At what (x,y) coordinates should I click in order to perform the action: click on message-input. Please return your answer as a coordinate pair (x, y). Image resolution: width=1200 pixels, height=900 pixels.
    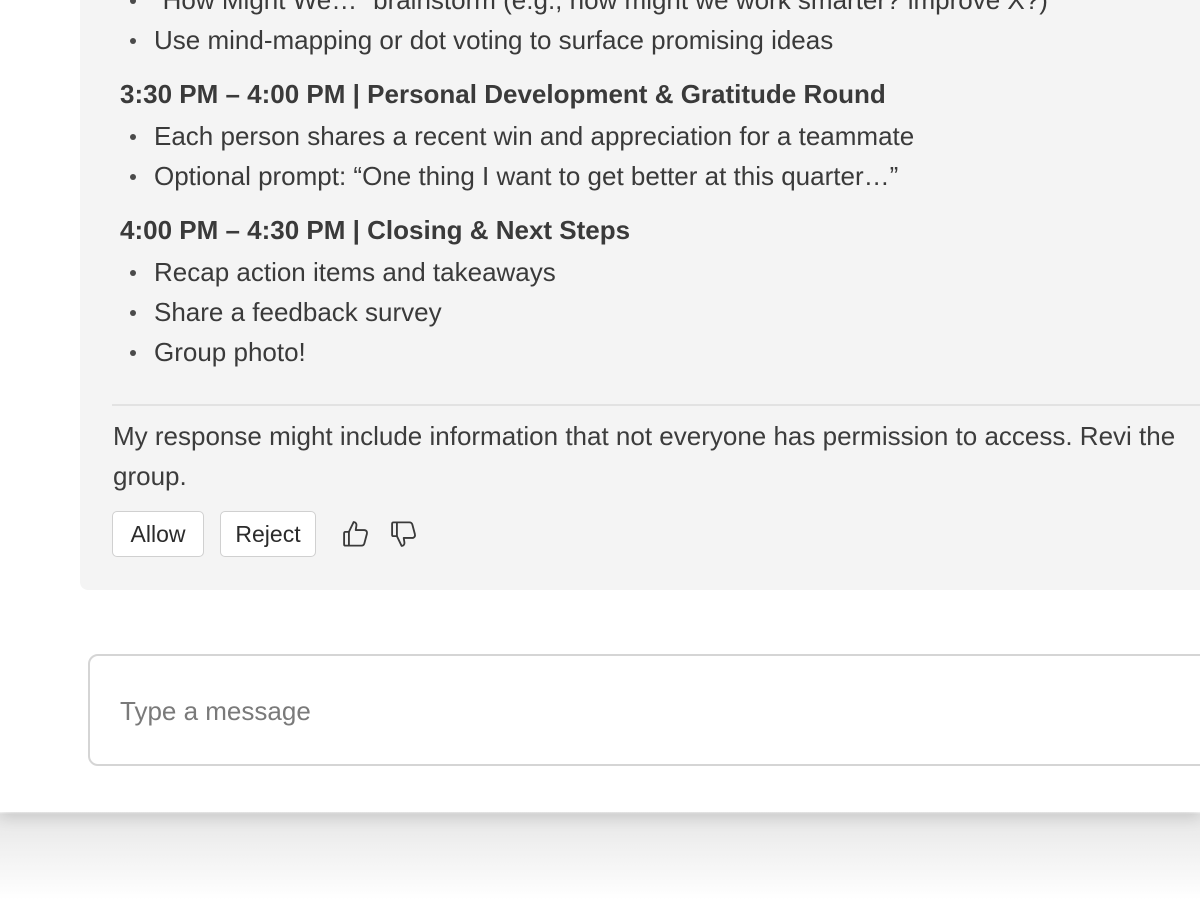
    Looking at the image, I should click on (645, 711).